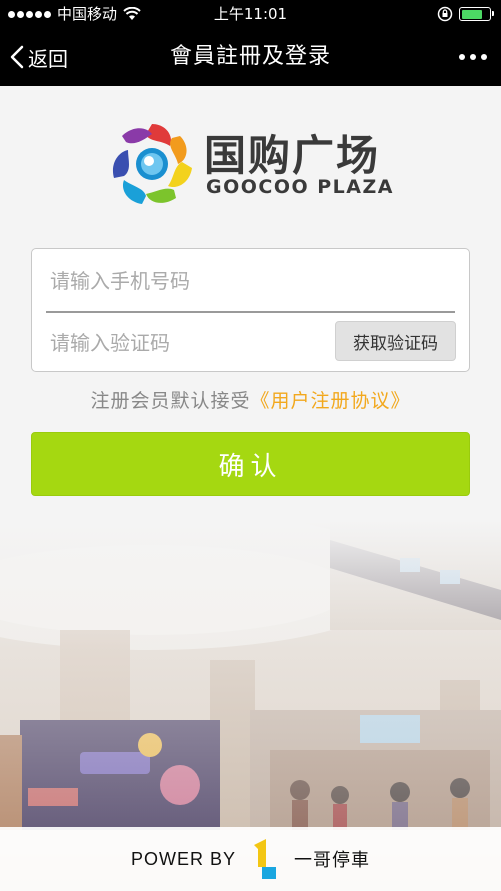  What do you see at coordinates (300, 187) in the screenshot?
I see `logo-english-name: GOOCOO PLAZA` at bounding box center [300, 187].